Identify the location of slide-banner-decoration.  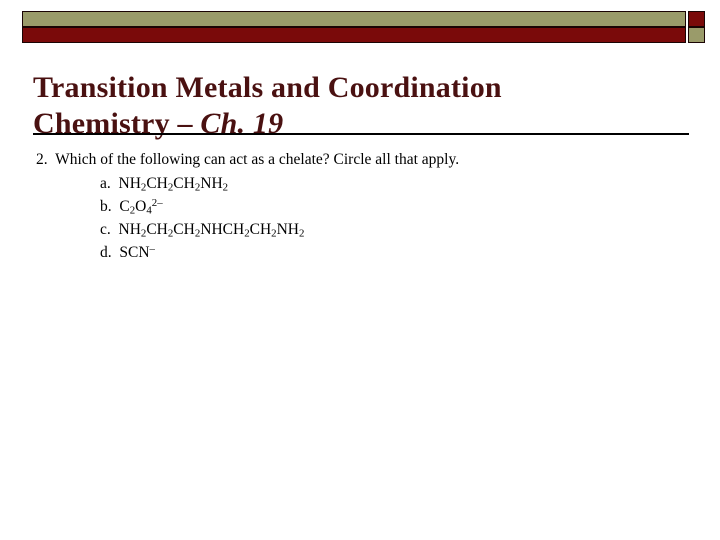
(363, 27).